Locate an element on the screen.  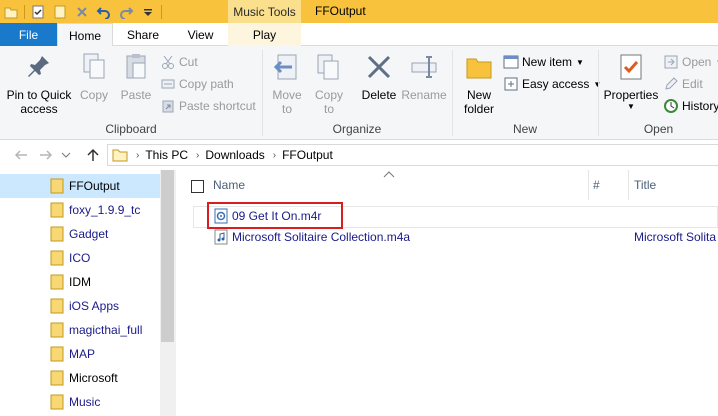
organize-group: Move to Copy to Delete Rename Organize is located at coordinates (357, 93).